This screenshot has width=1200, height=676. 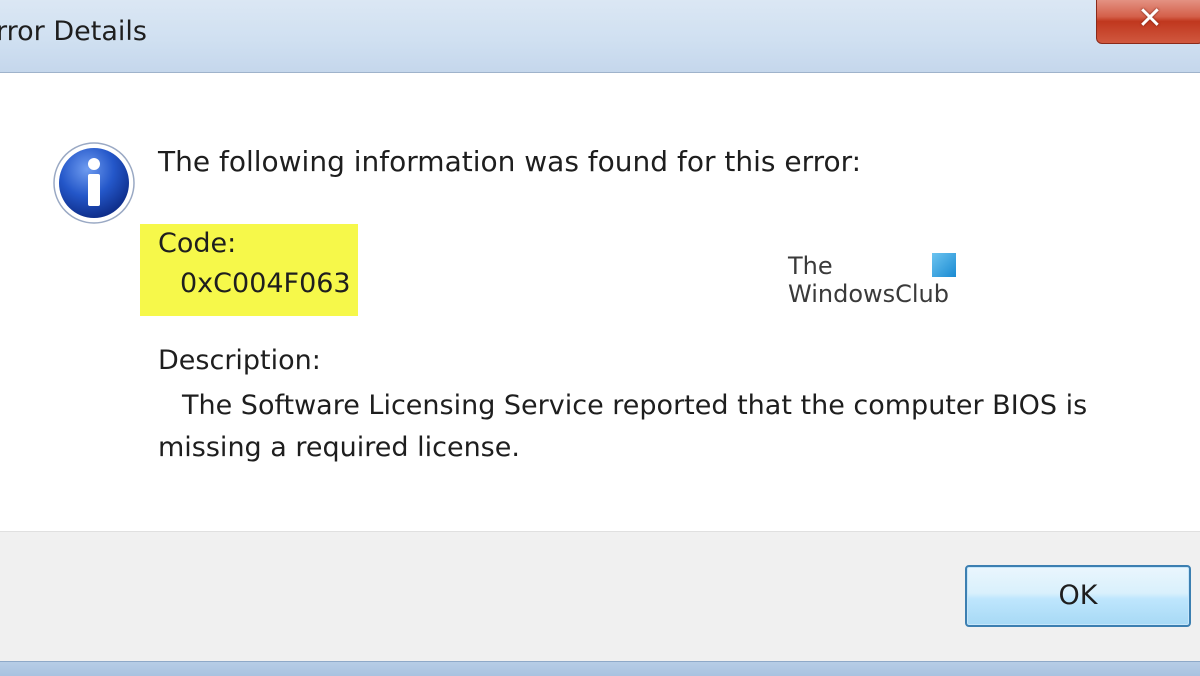 What do you see at coordinates (600, 36) in the screenshot?
I see `title-bar: rror Details ✕` at bounding box center [600, 36].